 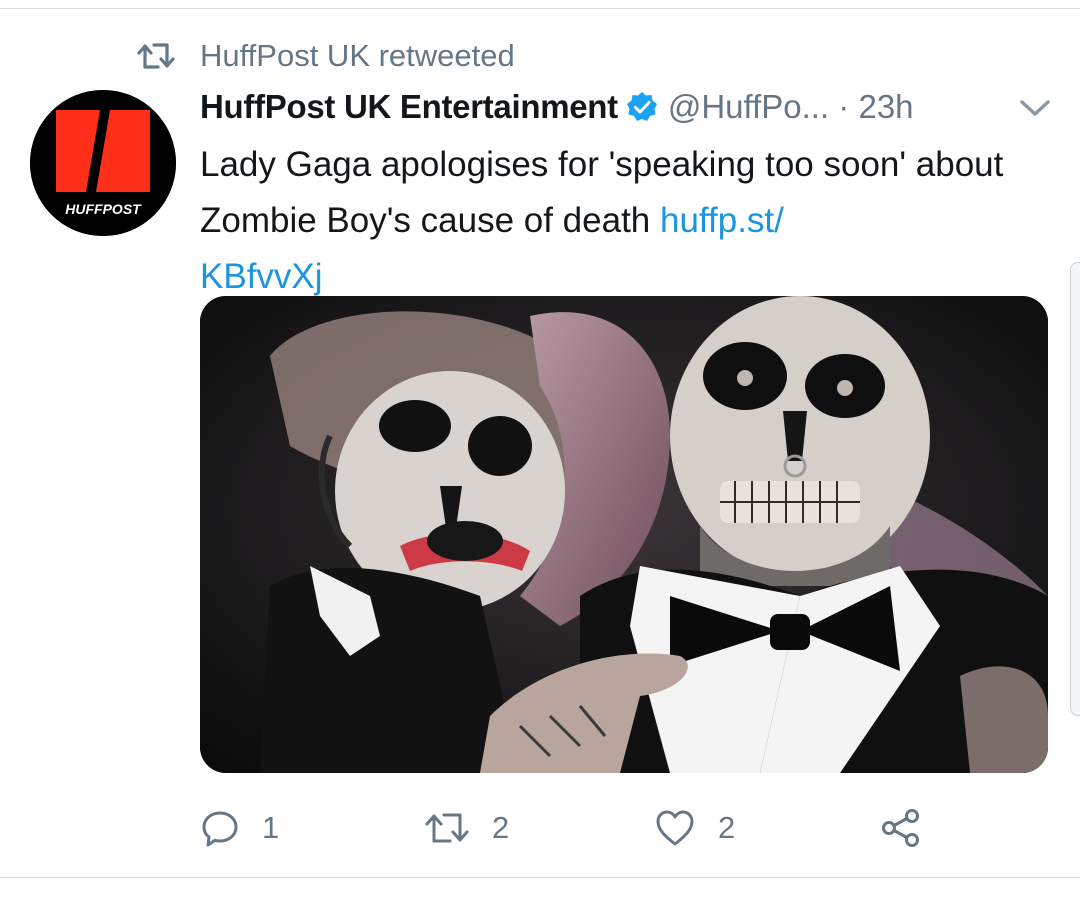 What do you see at coordinates (103, 209) in the screenshot?
I see `svg-text: HUFFPOST` at bounding box center [103, 209].